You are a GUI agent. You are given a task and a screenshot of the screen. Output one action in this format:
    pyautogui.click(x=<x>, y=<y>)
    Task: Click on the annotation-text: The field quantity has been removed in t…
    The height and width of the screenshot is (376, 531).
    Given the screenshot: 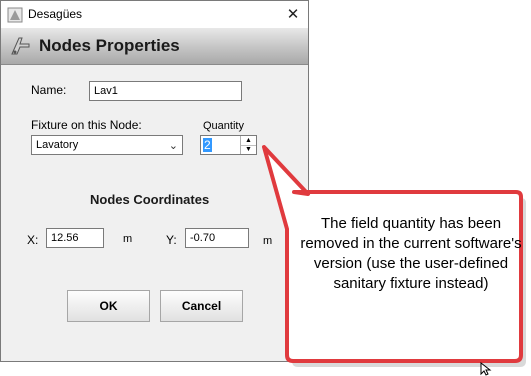 What is the action you would take?
    pyautogui.click(x=411, y=253)
    